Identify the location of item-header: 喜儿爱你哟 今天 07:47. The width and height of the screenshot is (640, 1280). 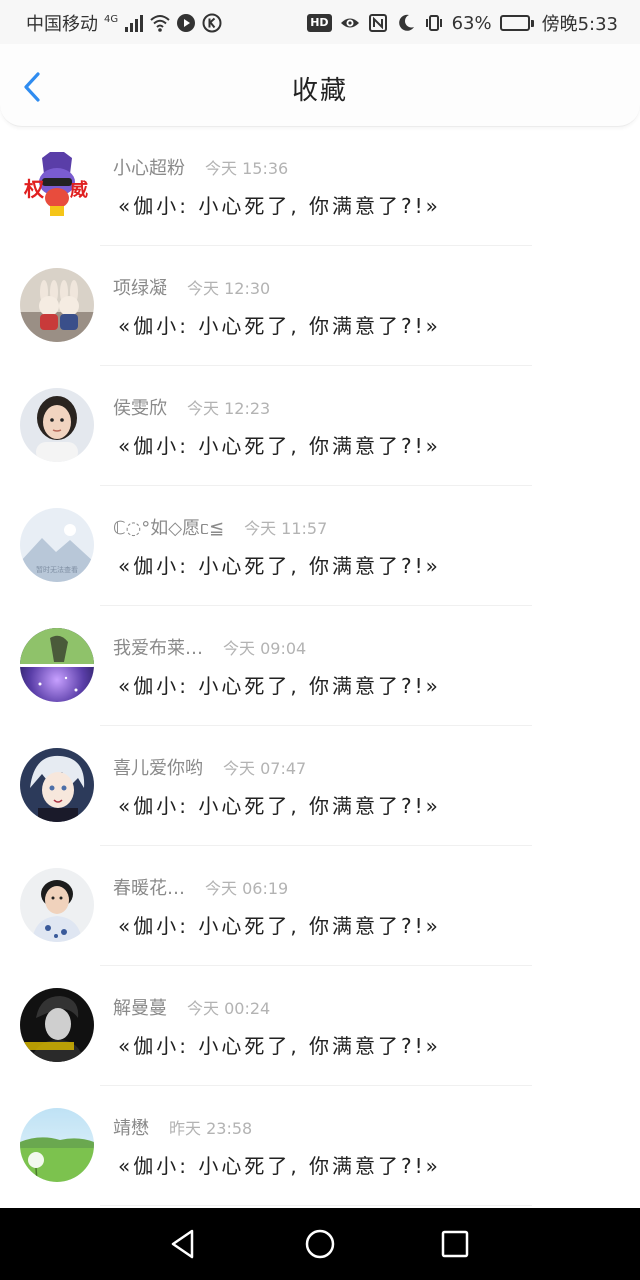
(209, 767).